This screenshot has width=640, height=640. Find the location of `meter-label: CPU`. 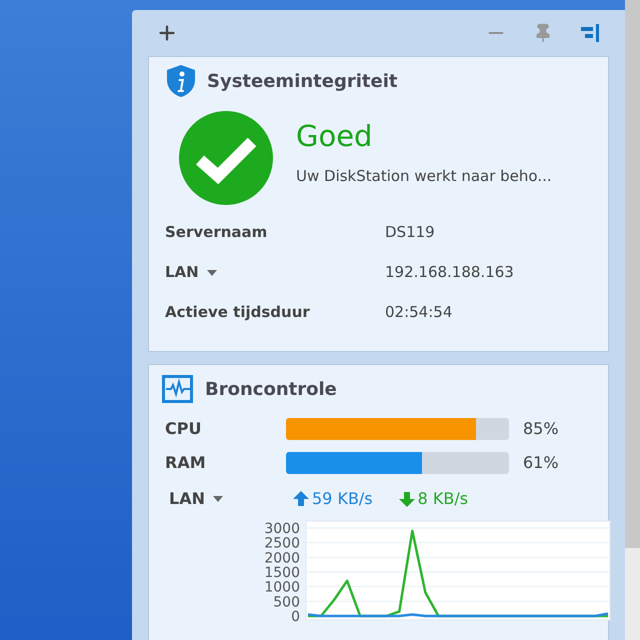

meter-label: CPU is located at coordinates (183, 429).